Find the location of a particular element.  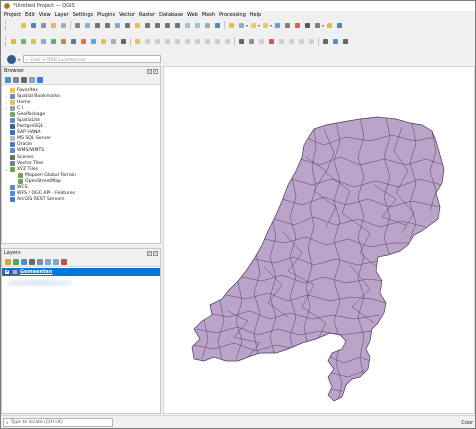

menu-view: View is located at coordinates (45, 15).